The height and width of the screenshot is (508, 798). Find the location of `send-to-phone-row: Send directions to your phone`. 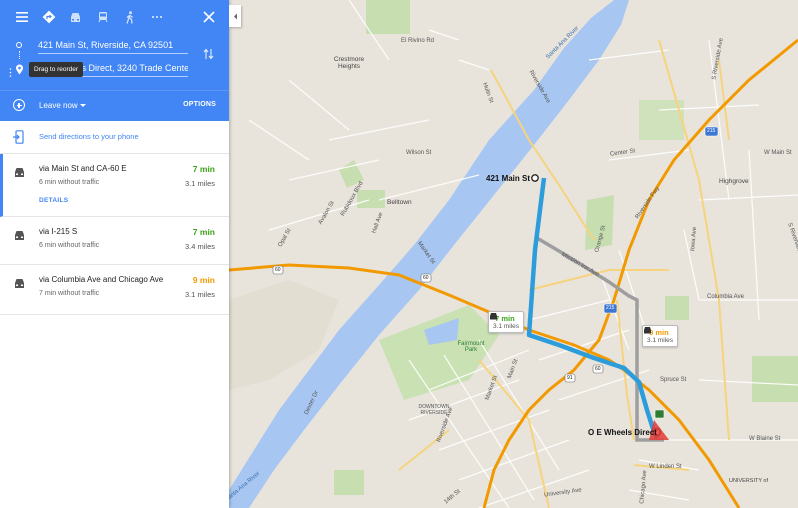

send-to-phone-row: Send directions to your phone is located at coordinates (114, 137).